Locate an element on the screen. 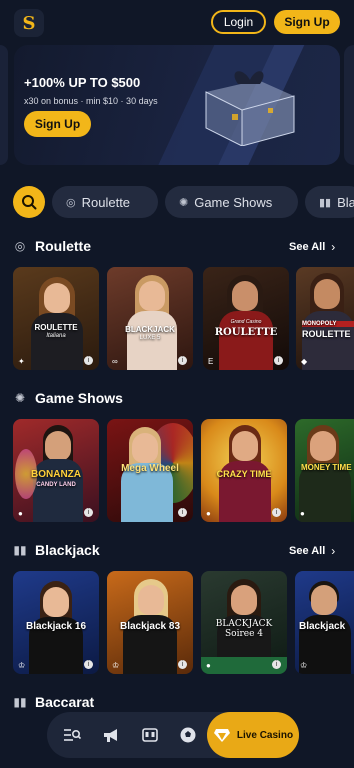 This screenshot has width=354, height=768. pill-label: Bla is located at coordinates (345, 202).